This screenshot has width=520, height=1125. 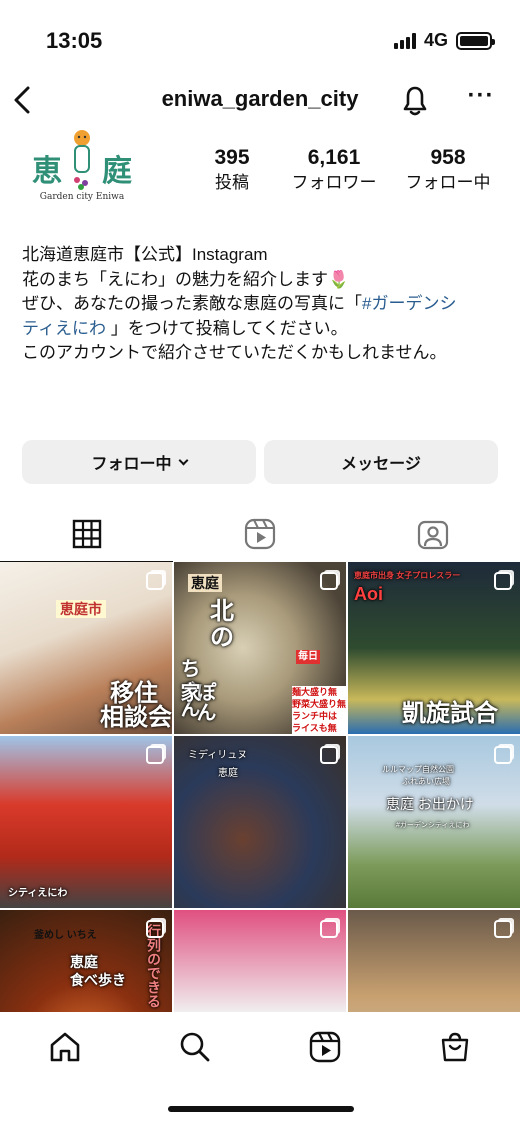 What do you see at coordinates (448, 157) in the screenshot?
I see `stat-value: 958` at bounding box center [448, 157].